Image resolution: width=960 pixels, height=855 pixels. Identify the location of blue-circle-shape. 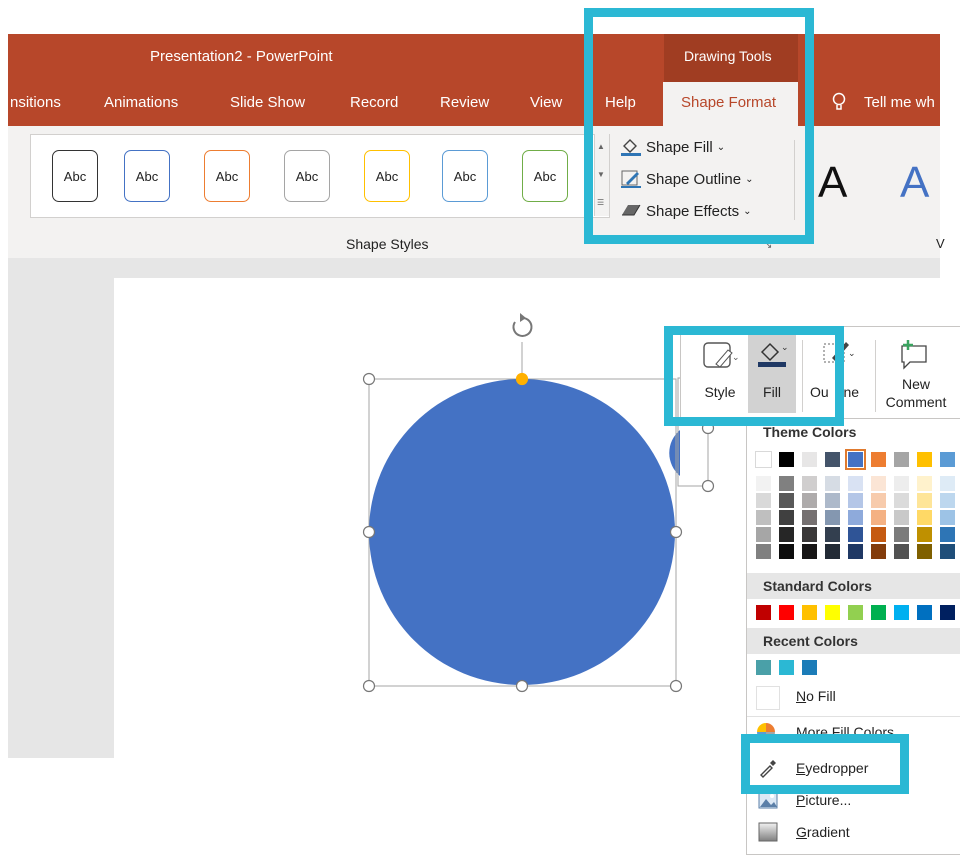
(522, 532).